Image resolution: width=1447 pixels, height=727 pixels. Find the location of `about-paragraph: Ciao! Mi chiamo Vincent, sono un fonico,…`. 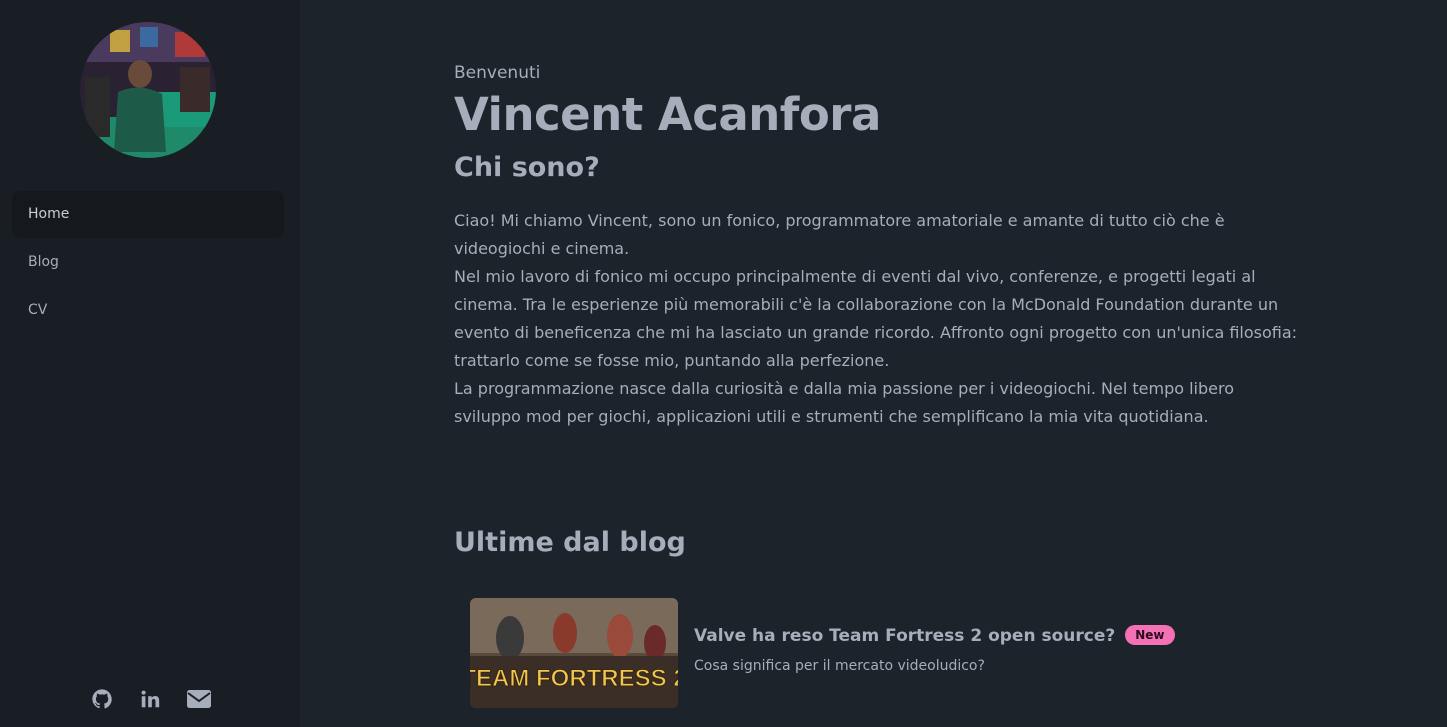

about-paragraph: Ciao! Mi chiamo Vincent, sono un fonico,… is located at coordinates (839, 234).